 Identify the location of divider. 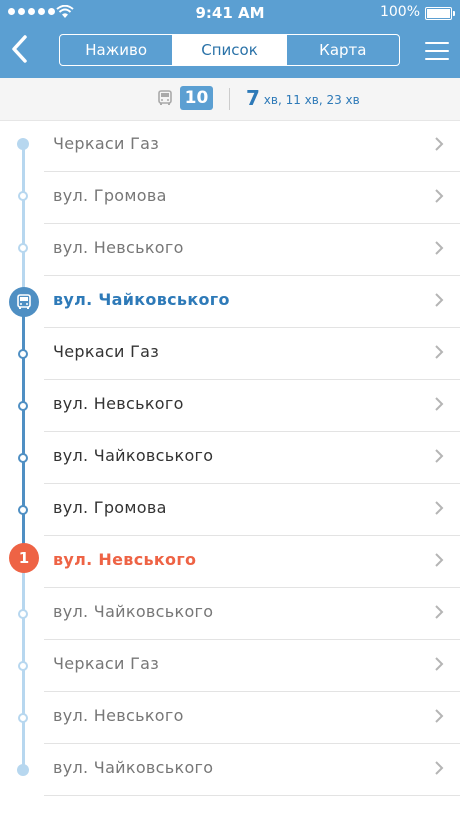
(229, 99).